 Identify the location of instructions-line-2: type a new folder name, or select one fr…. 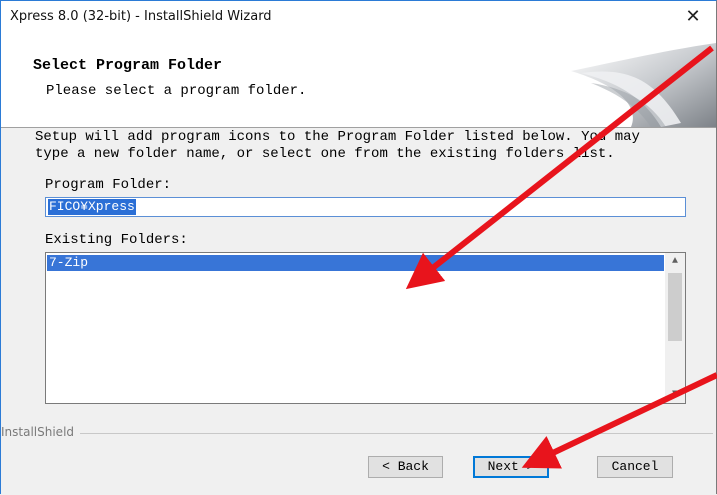
(325, 154).